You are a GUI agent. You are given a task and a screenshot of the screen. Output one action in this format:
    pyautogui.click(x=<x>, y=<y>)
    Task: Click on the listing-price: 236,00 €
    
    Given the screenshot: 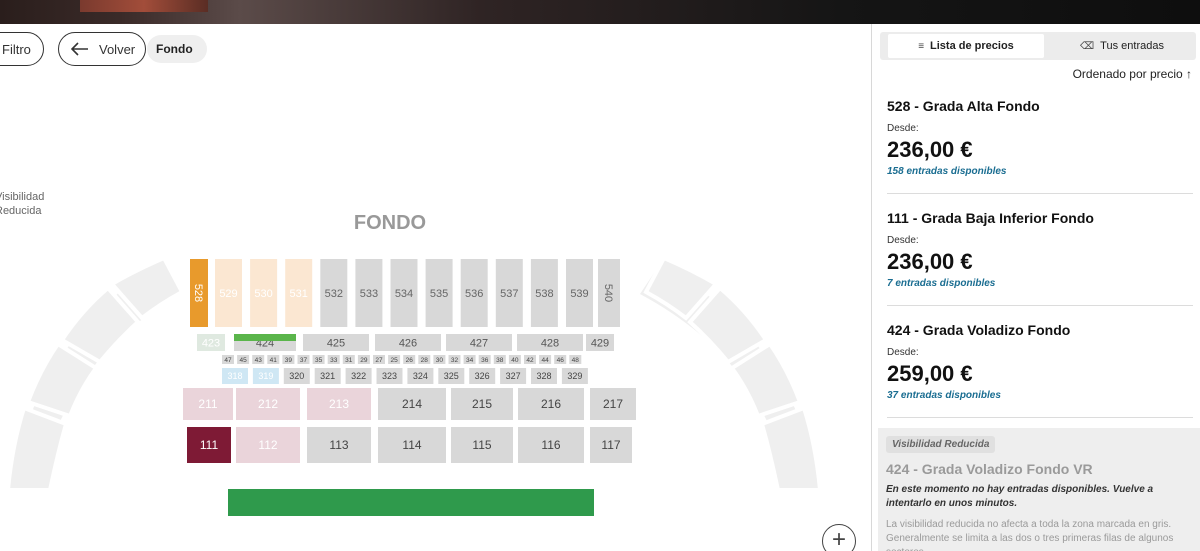 What is the action you would take?
    pyautogui.click(x=930, y=149)
    